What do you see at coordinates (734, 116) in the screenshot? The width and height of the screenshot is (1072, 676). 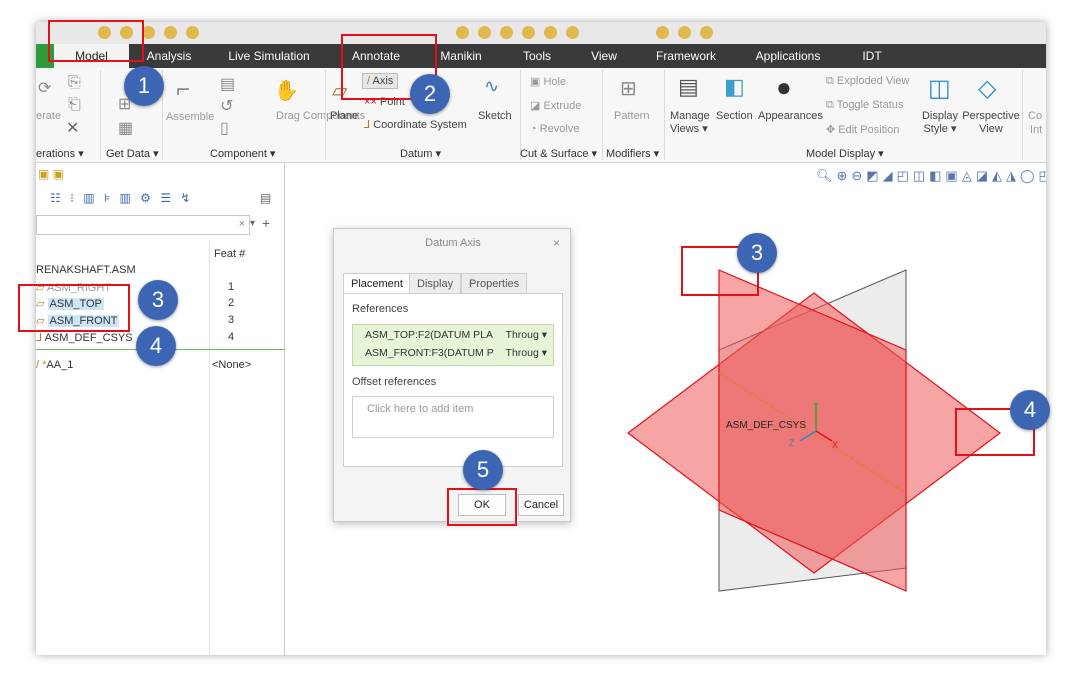 I see `section-label: Section` at bounding box center [734, 116].